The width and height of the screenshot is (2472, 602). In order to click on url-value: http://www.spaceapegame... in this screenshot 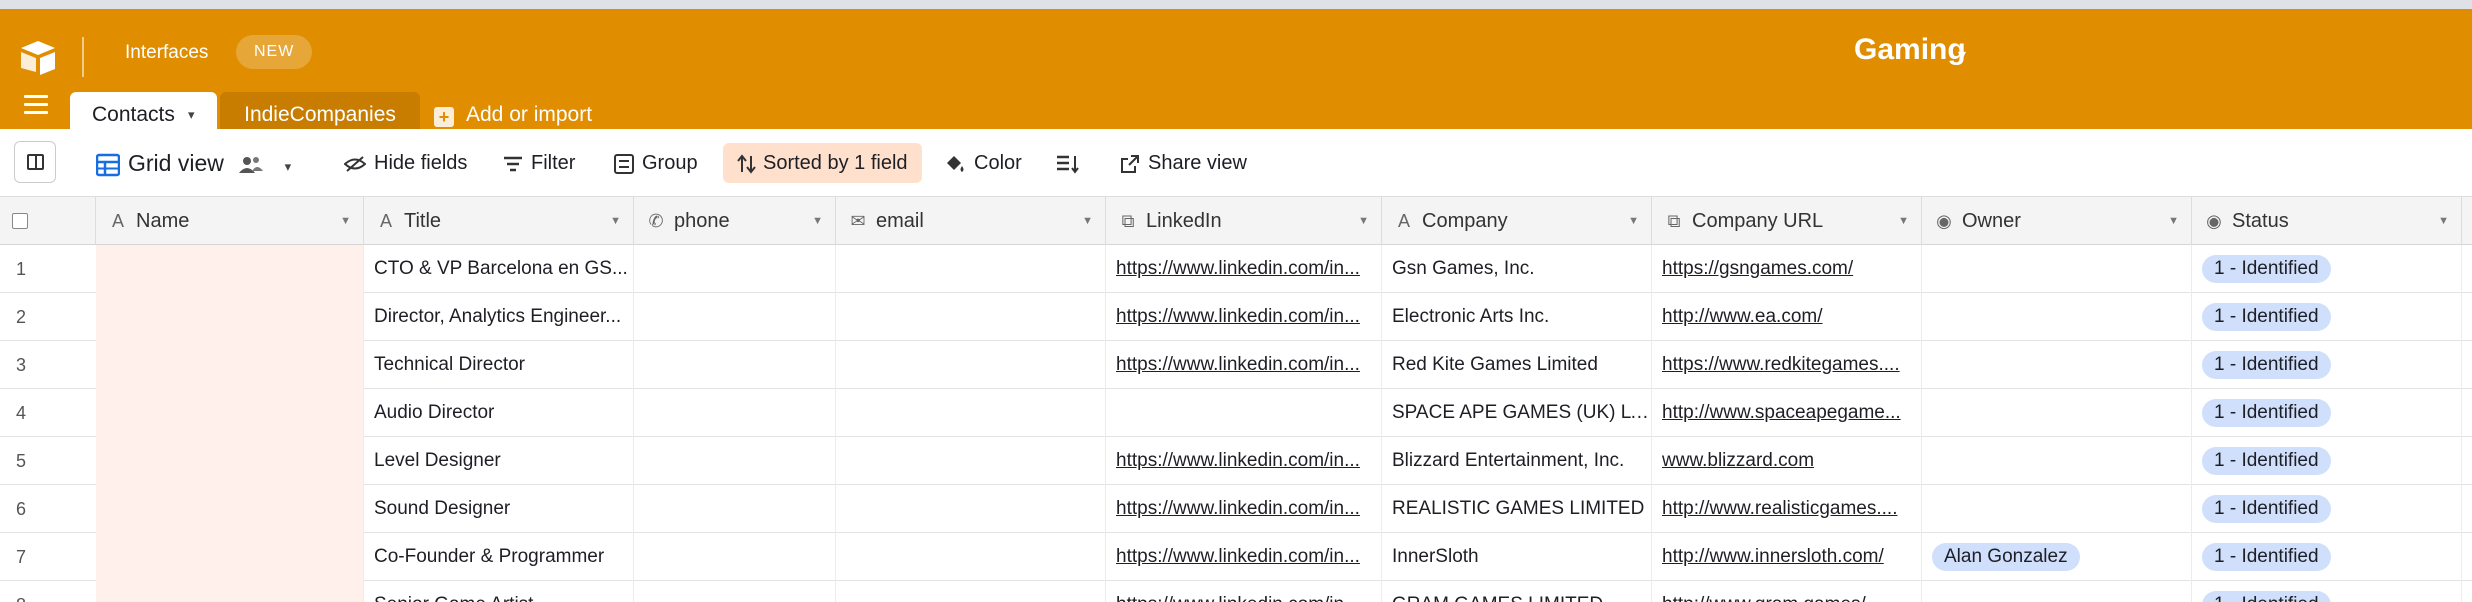, I will do `click(1781, 412)`.